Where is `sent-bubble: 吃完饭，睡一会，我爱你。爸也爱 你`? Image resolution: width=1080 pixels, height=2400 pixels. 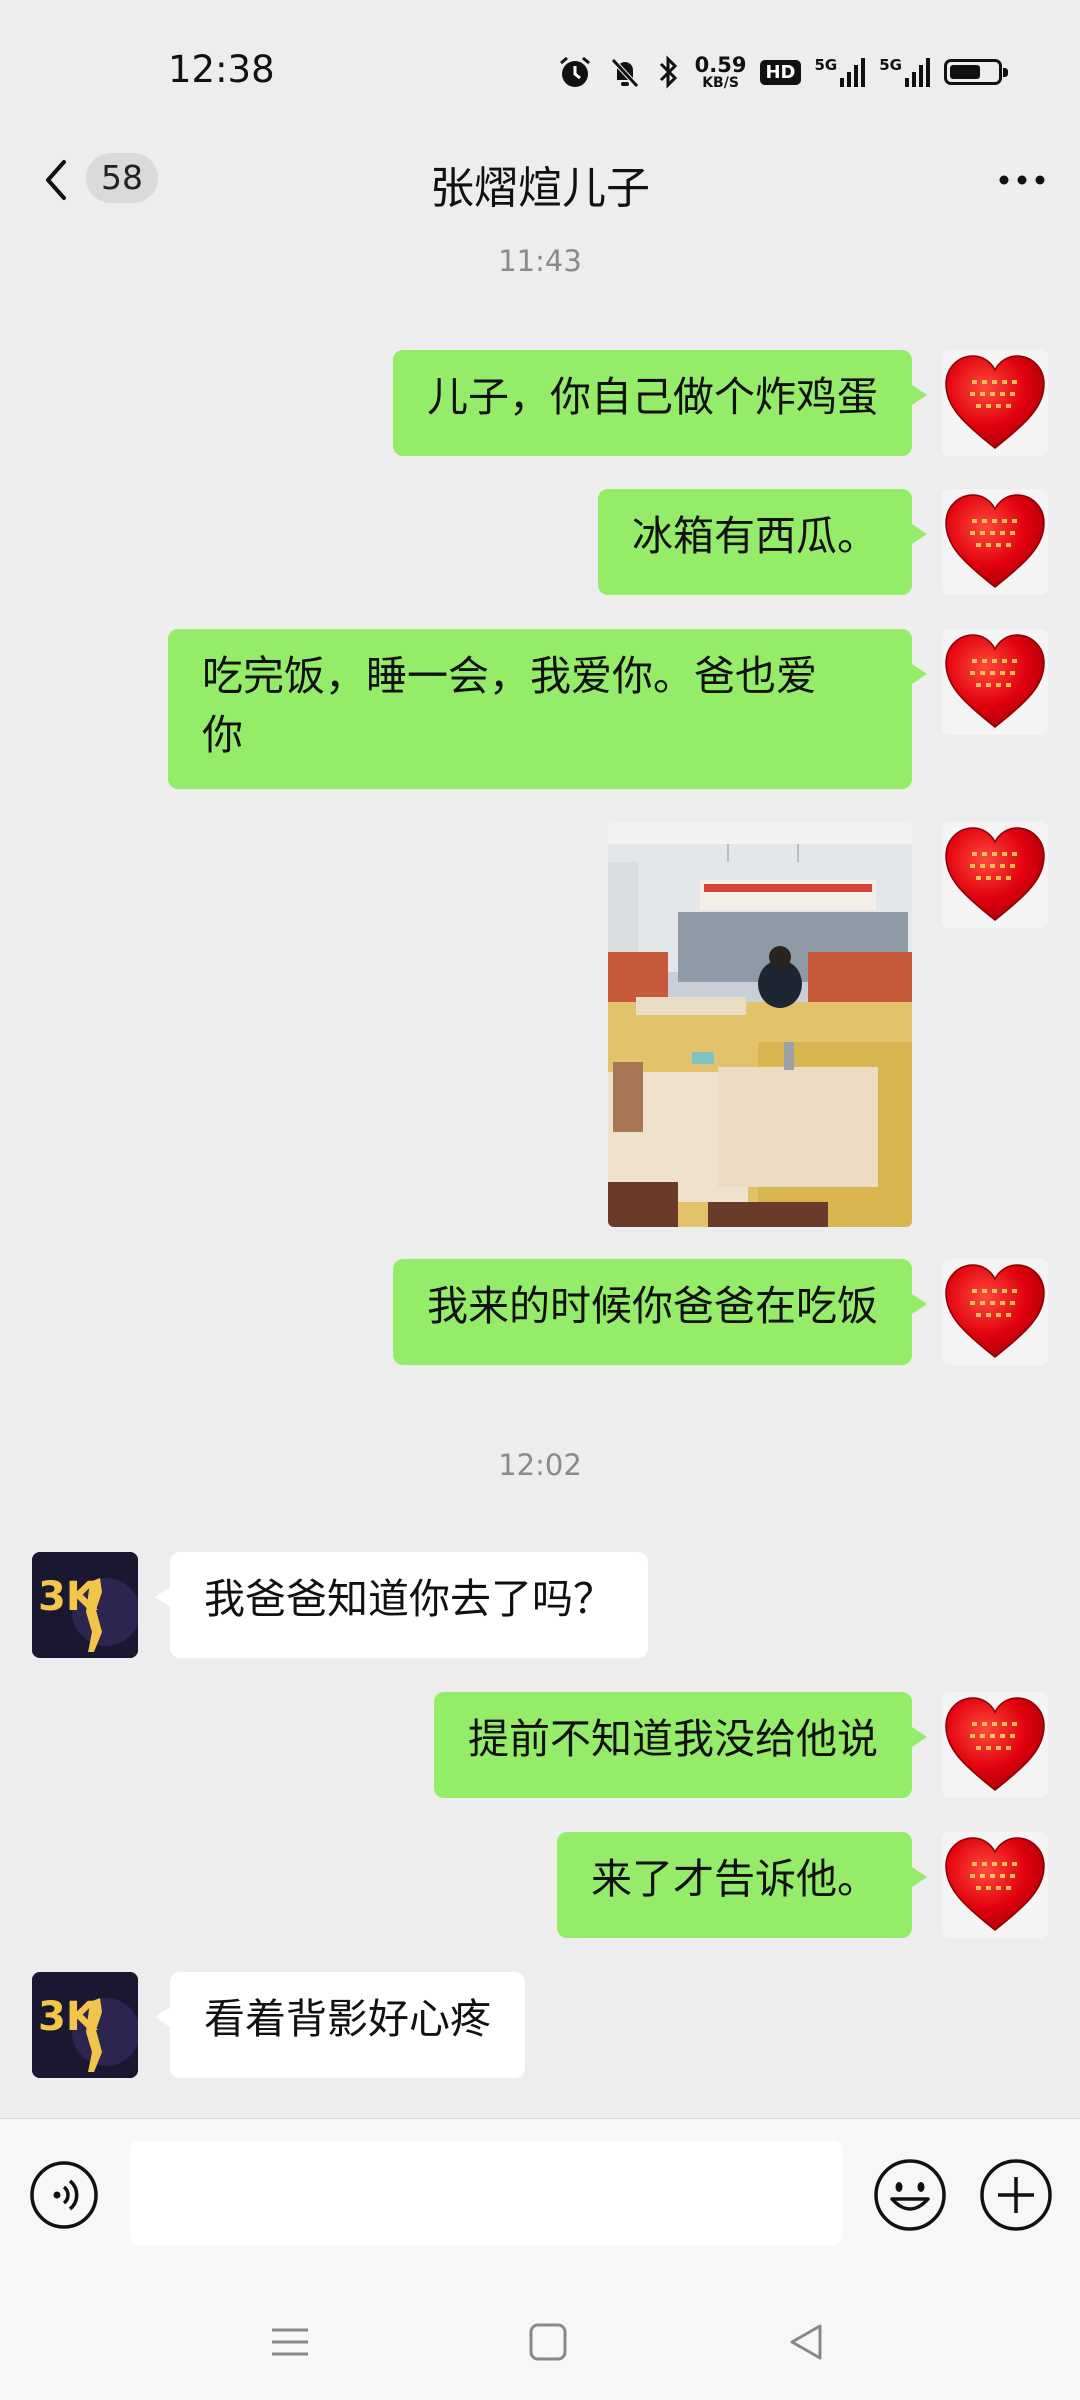
sent-bubble: 吃完饭，睡一会，我爱你。爸也爱 你 is located at coordinates (547, 709).